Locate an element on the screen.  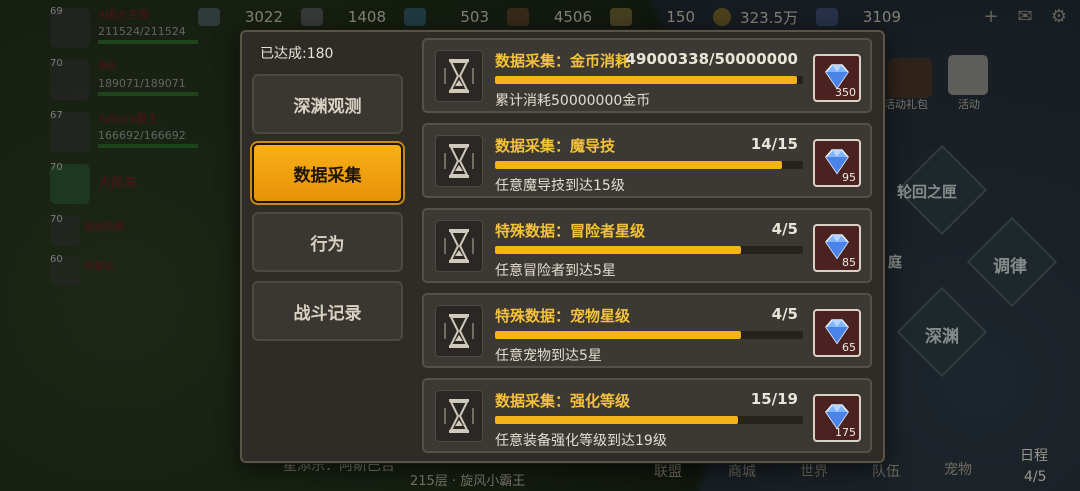
task-row: 数据采集：魔导技 14/15 任意魔导技到达15级 95 is located at coordinates (647, 160).